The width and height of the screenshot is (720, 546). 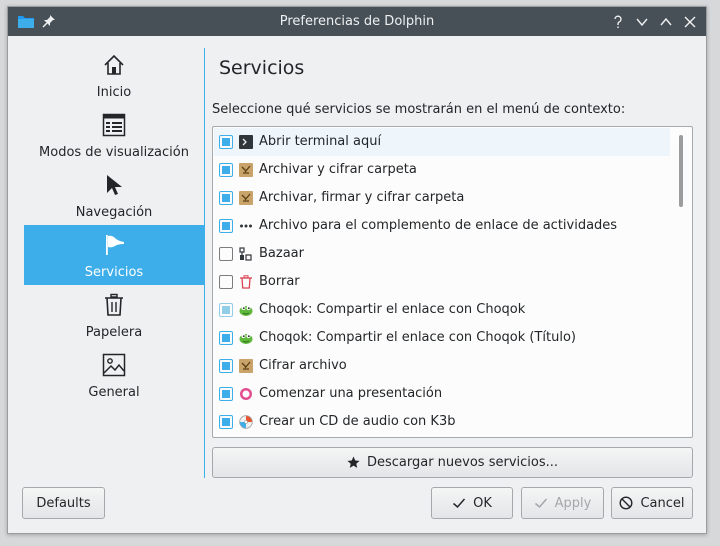 I want to click on home-icon, so click(x=114, y=65).